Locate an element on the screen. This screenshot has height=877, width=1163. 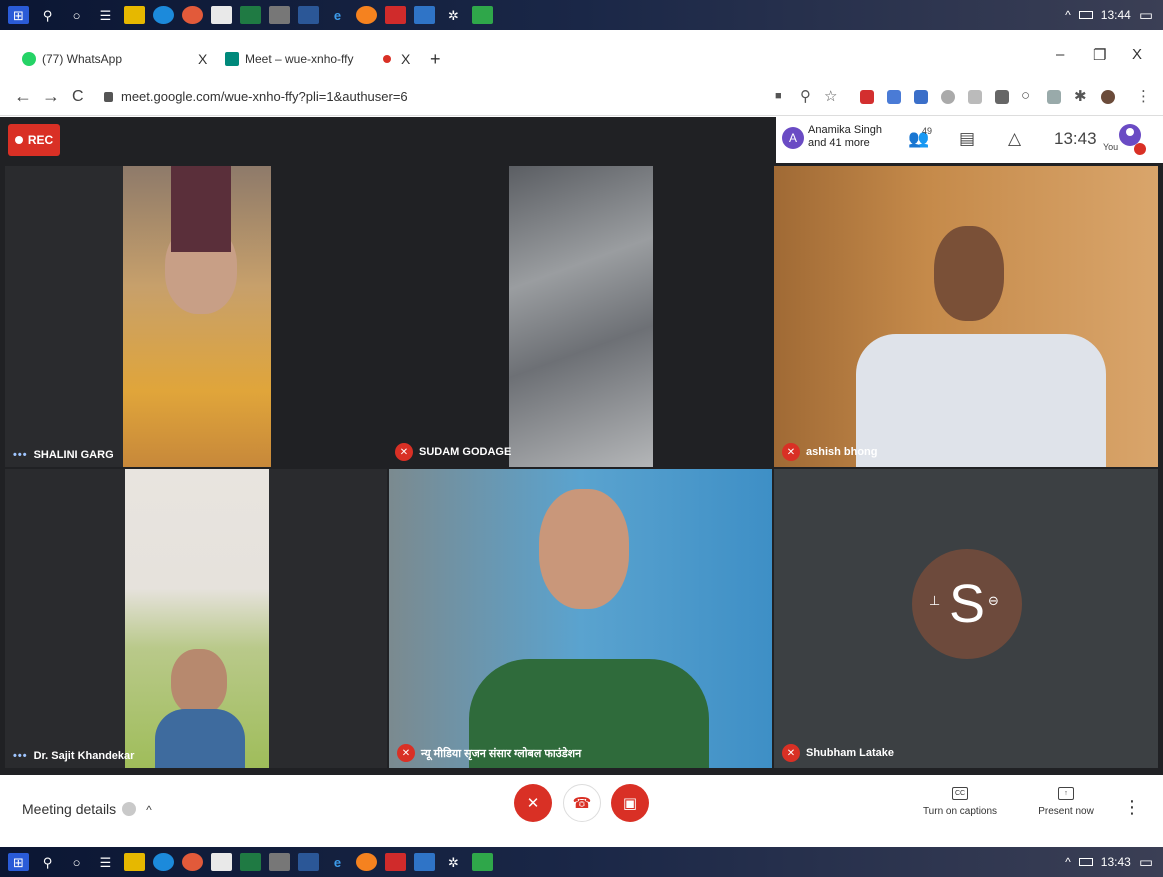
tray-clock: 13:44 is located at coordinates (1116, 15).